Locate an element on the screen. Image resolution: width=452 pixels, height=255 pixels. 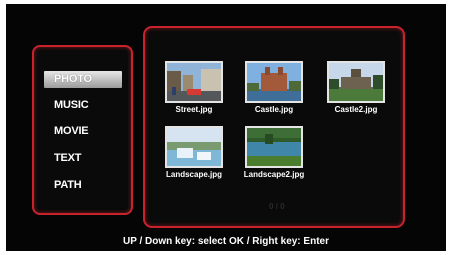
file-item-castle: Castle.jpg is located at coordinates (273, 91).